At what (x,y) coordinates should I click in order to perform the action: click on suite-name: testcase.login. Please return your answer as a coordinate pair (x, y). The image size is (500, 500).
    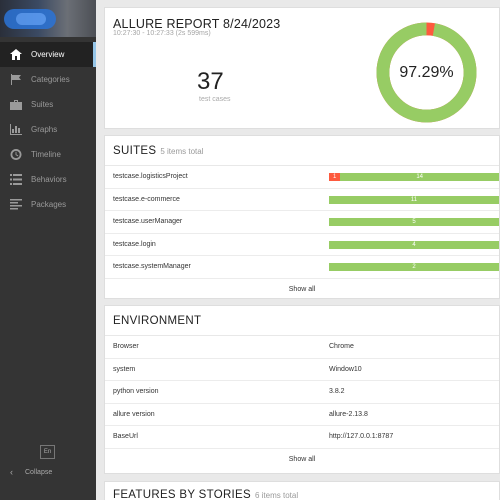
    Looking at the image, I should click on (134, 244).